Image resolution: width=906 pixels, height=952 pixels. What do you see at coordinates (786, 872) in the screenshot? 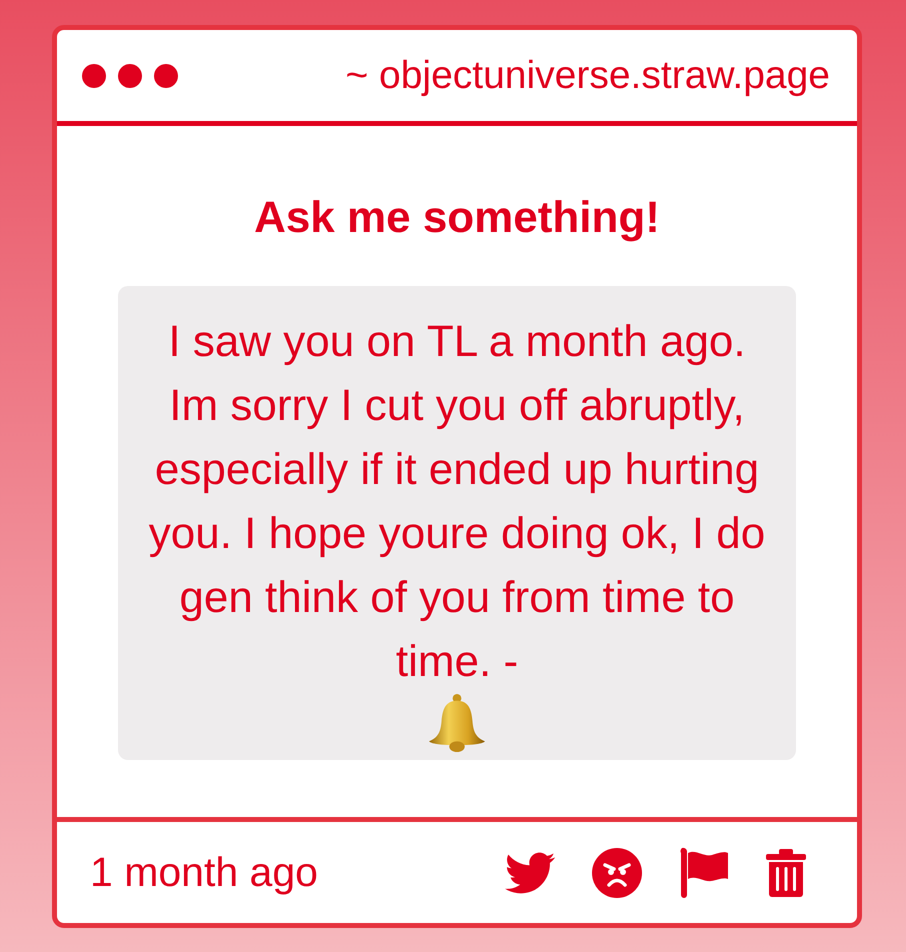
I see `trash-icon` at bounding box center [786, 872].